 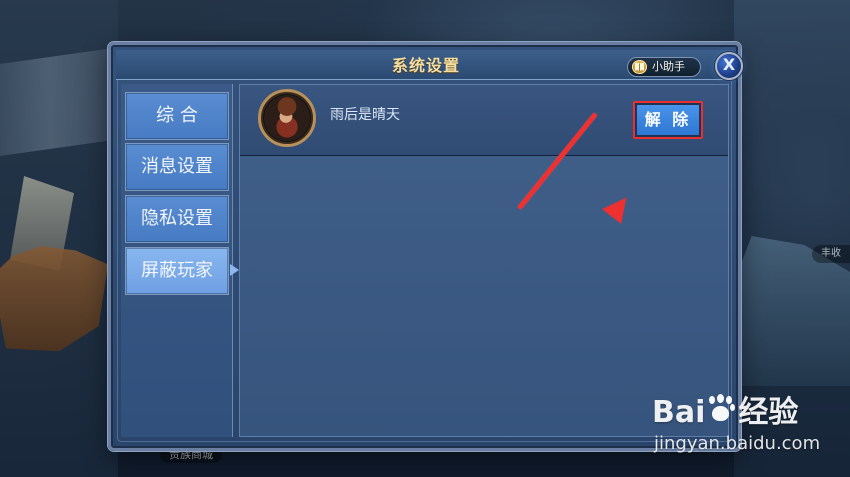 What do you see at coordinates (639, 67) in the screenshot?
I see `book-icon` at bounding box center [639, 67].